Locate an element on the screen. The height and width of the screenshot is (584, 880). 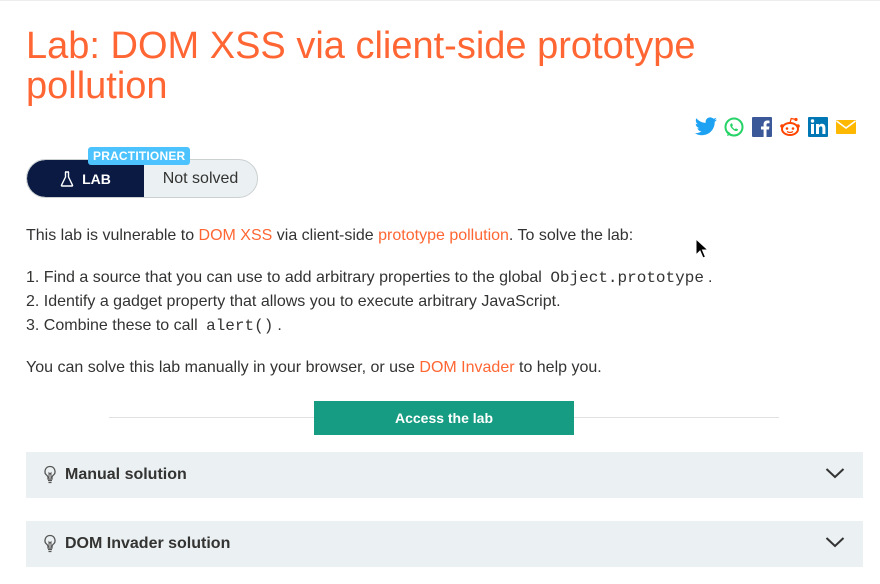
step-1-code: Object.prototype is located at coordinates (627, 278).